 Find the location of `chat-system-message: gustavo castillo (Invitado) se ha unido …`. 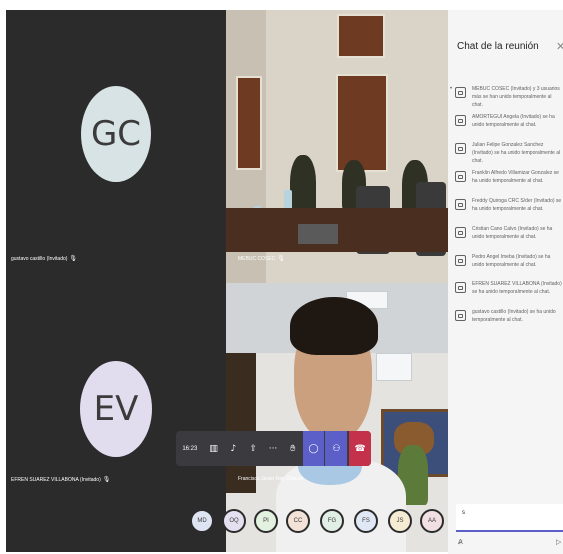

chat-system-message: gustavo castillo (Invitado) se ha unido … is located at coordinates (509, 316).